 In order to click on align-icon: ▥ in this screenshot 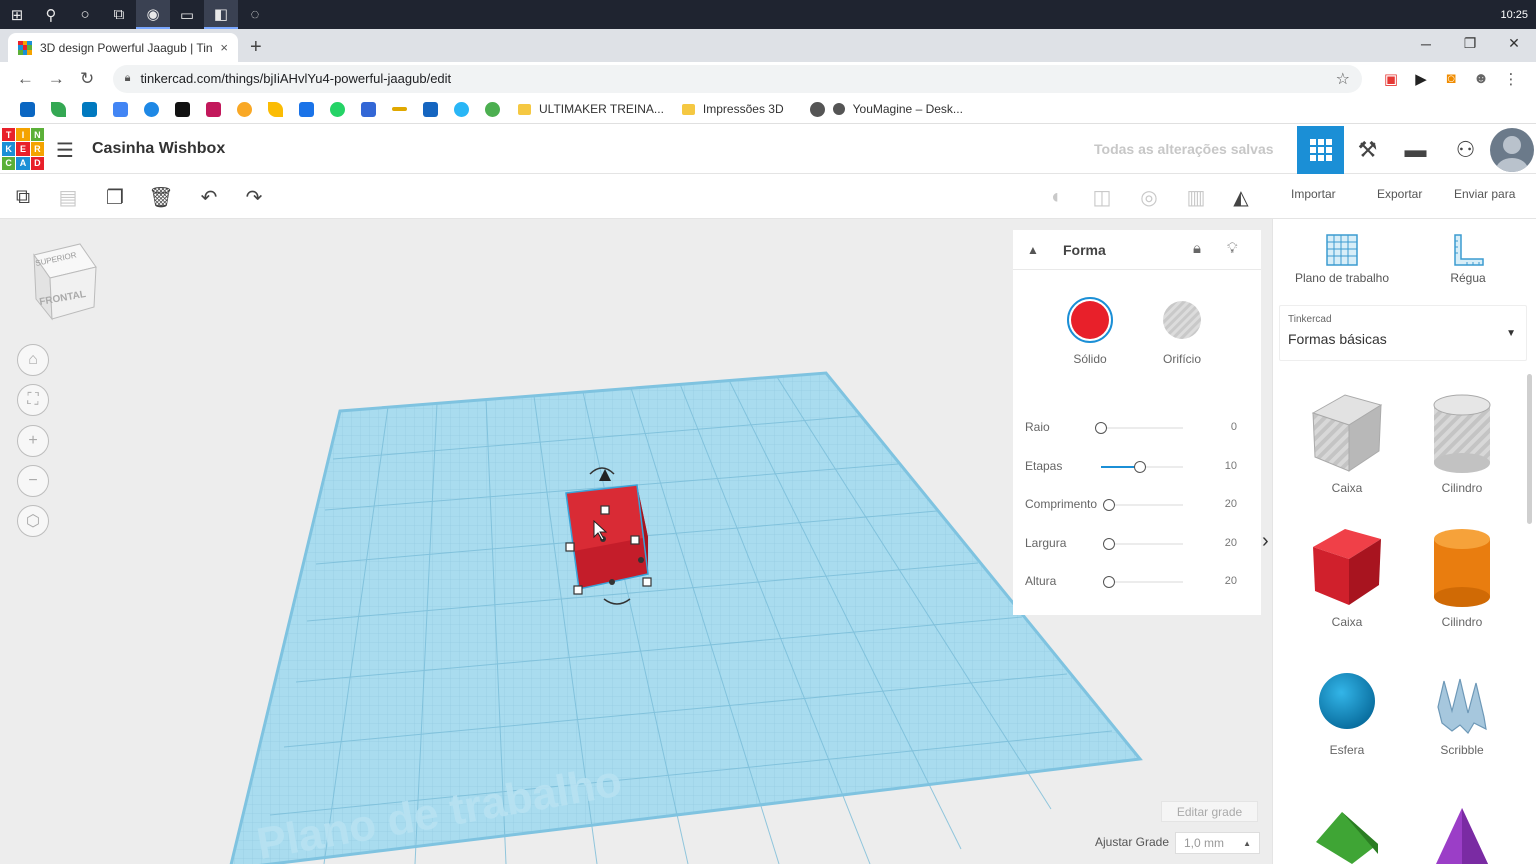, I will do `click(1196, 197)`.